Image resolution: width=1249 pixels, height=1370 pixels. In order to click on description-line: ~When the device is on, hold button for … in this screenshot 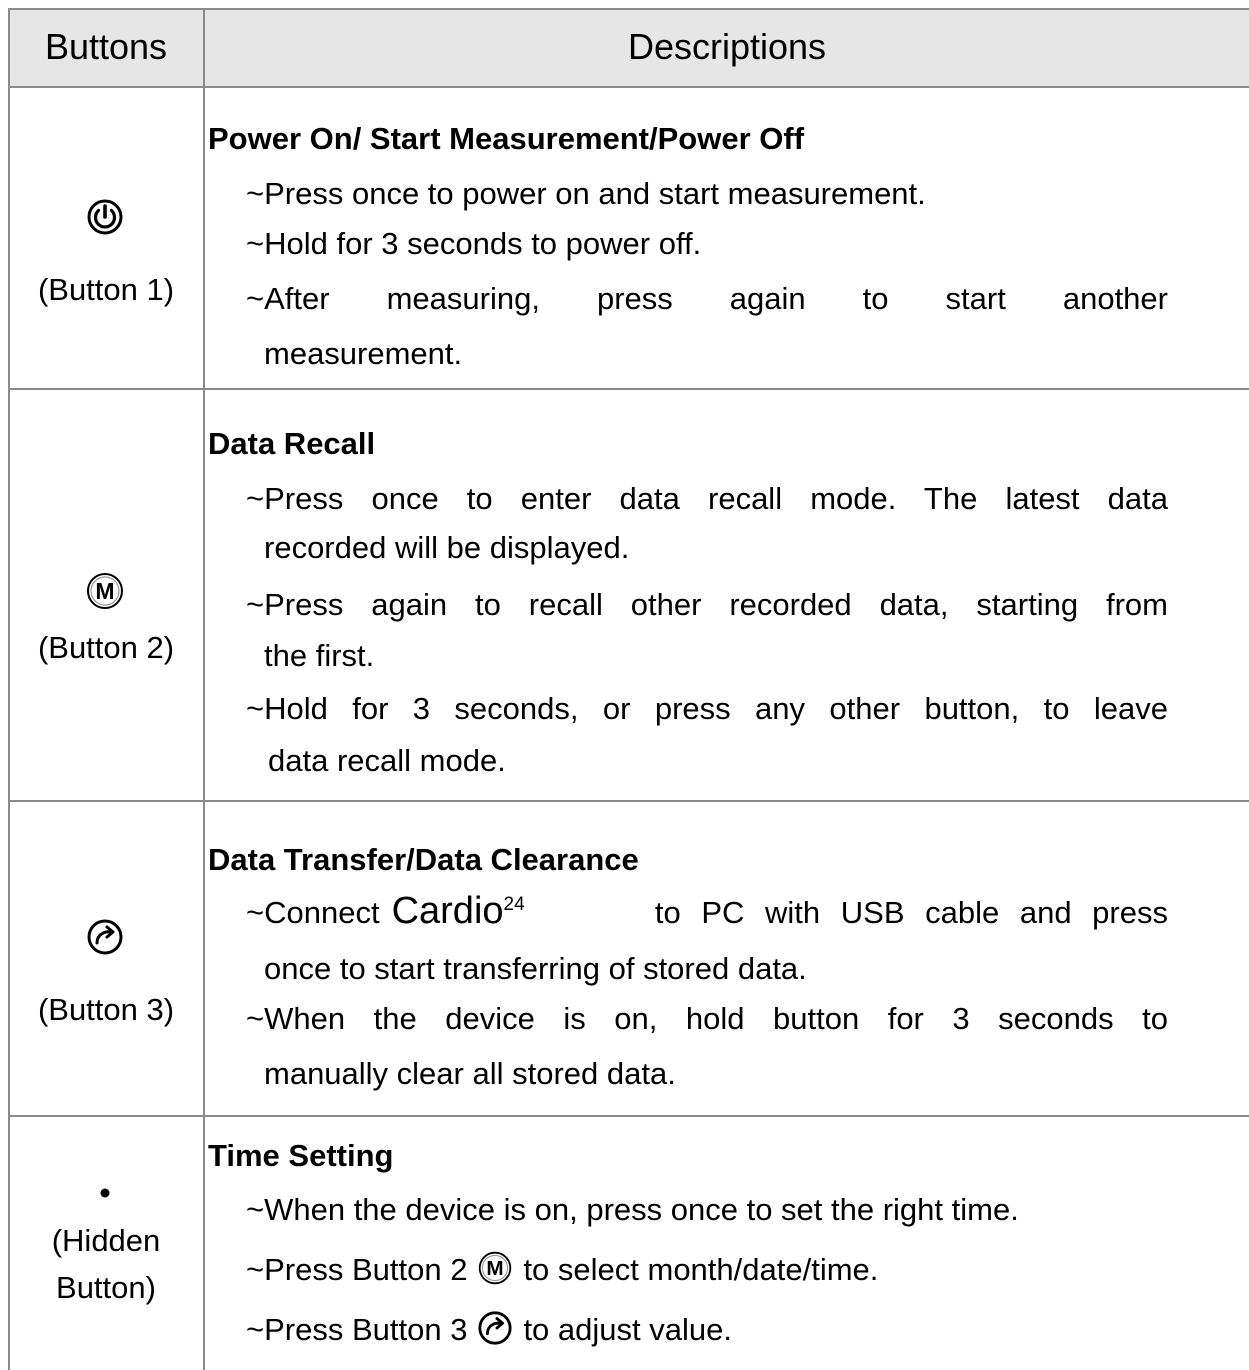, I will do `click(707, 1018)`.